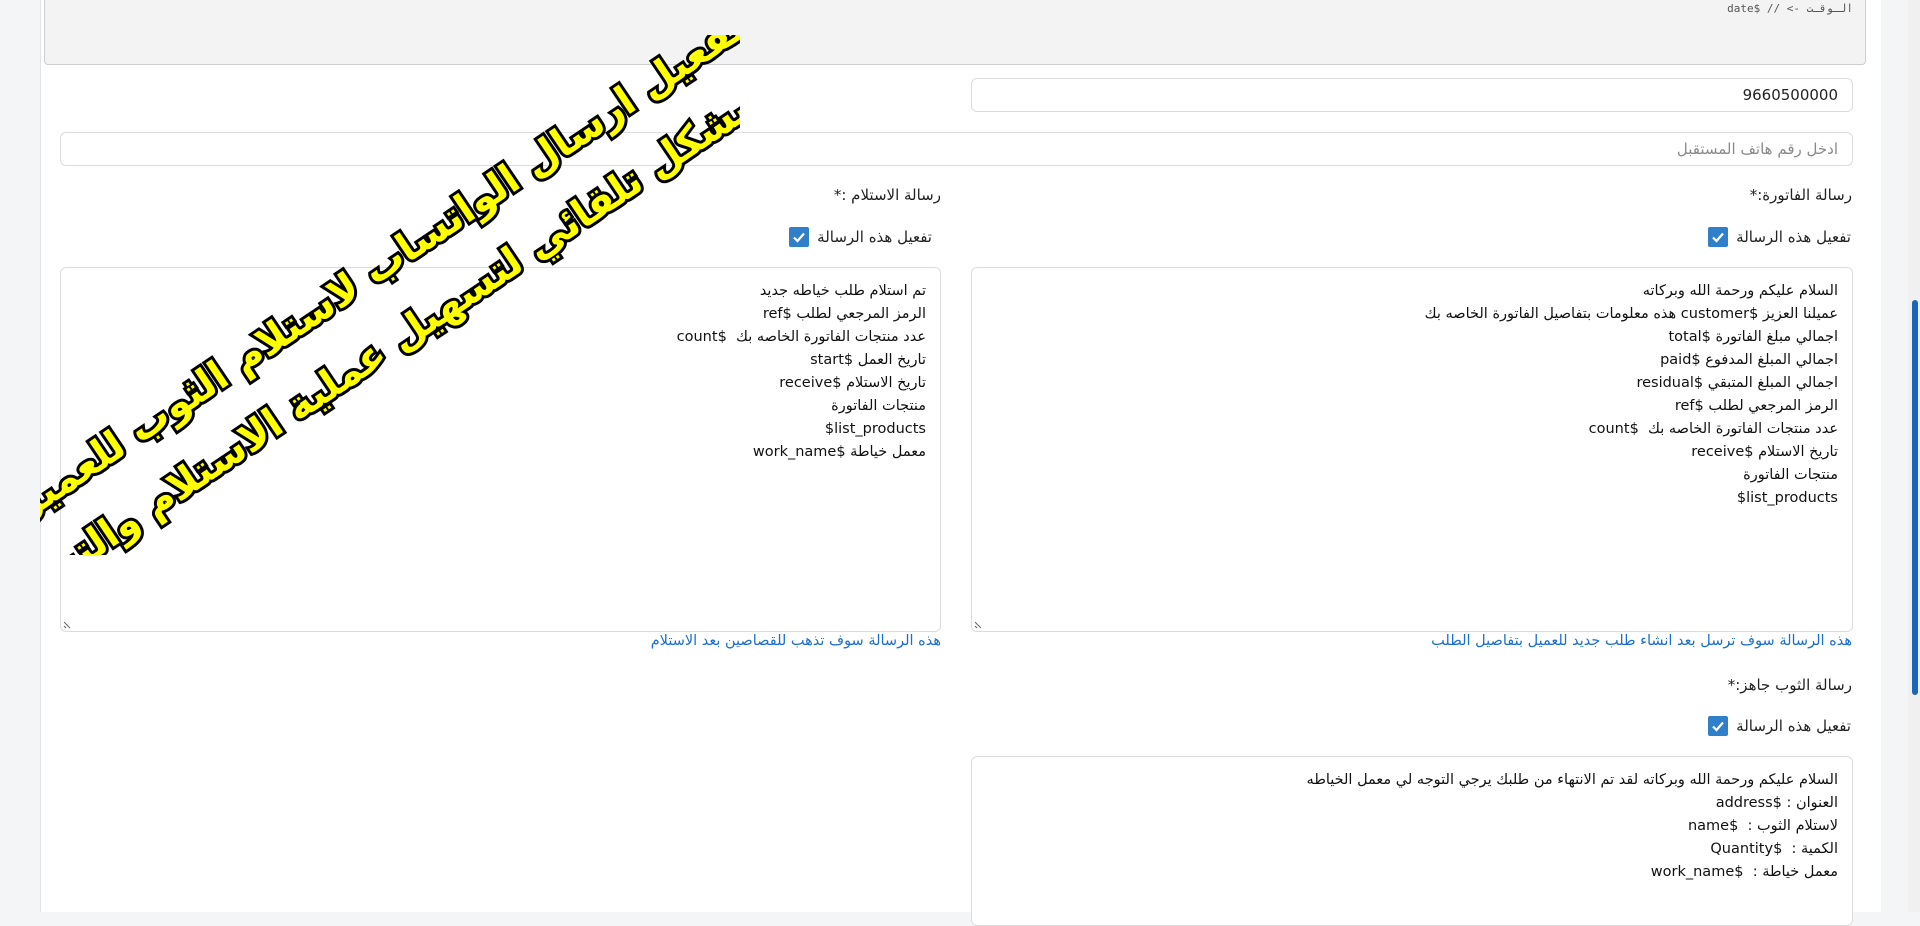 Image resolution: width=1920 pixels, height=926 pixels. What do you see at coordinates (1776, 803) in the screenshot?
I see `message-line: العنوان : $address` at bounding box center [1776, 803].